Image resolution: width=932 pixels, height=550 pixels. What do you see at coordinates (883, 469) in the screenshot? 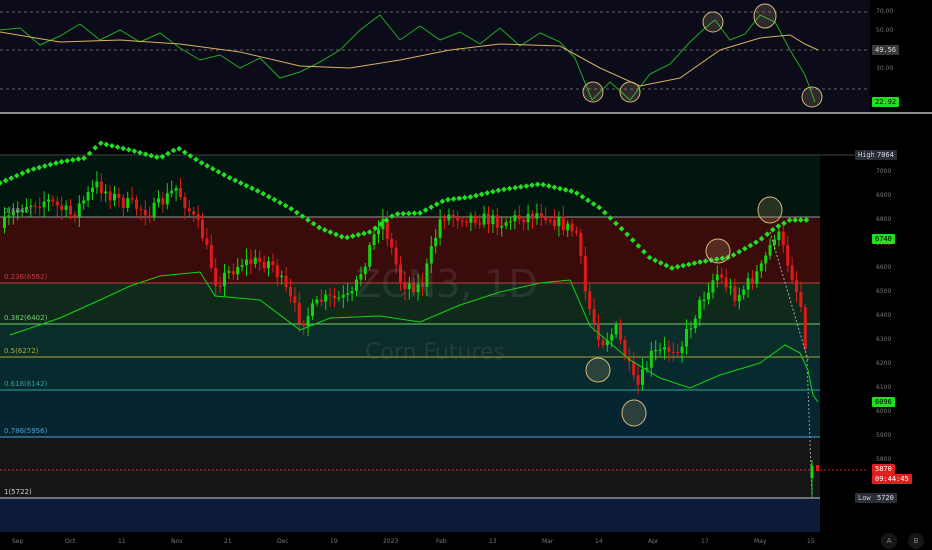
I see `last-price-tag: 5870` at bounding box center [883, 469].